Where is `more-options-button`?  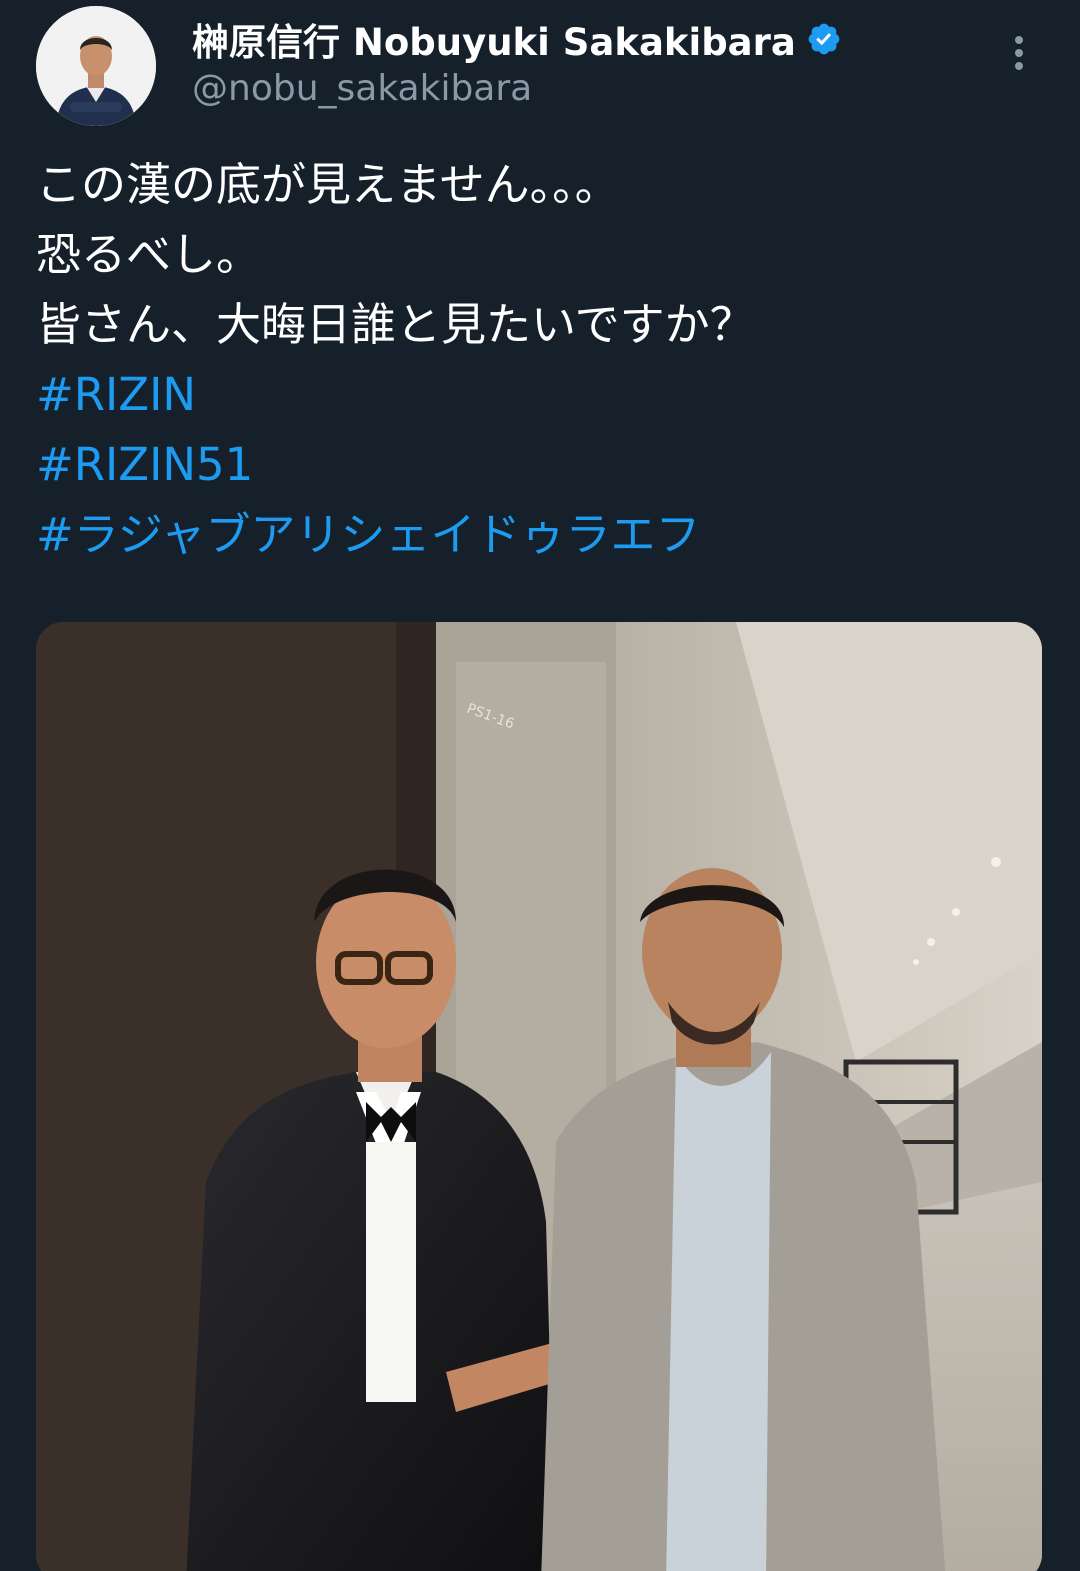
more-options-button is located at coordinates (1019, 53).